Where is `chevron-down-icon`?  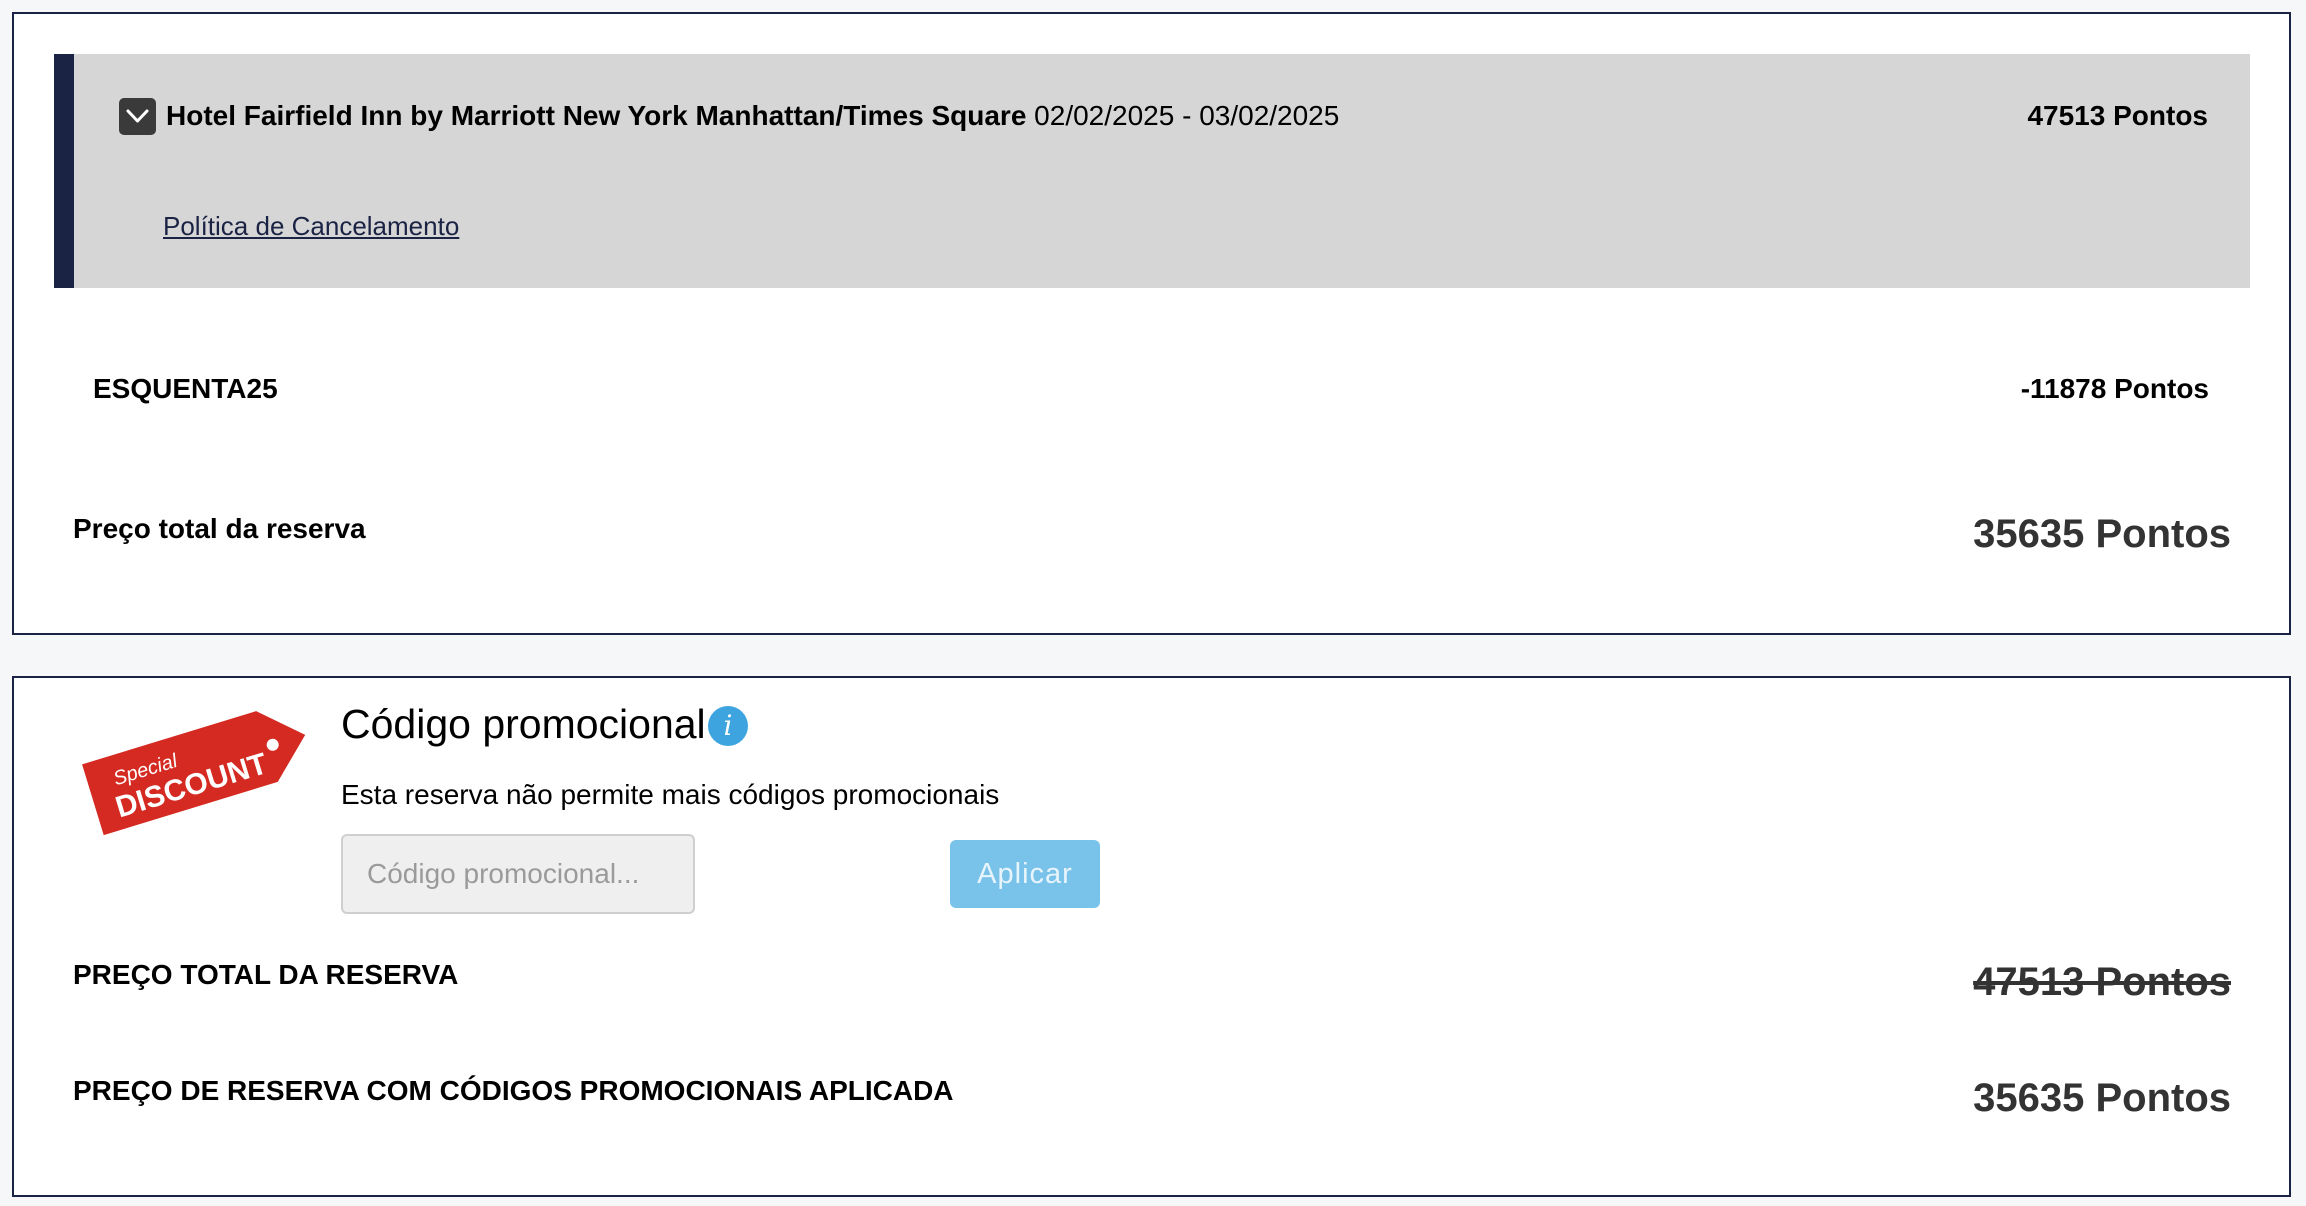 chevron-down-icon is located at coordinates (137, 116).